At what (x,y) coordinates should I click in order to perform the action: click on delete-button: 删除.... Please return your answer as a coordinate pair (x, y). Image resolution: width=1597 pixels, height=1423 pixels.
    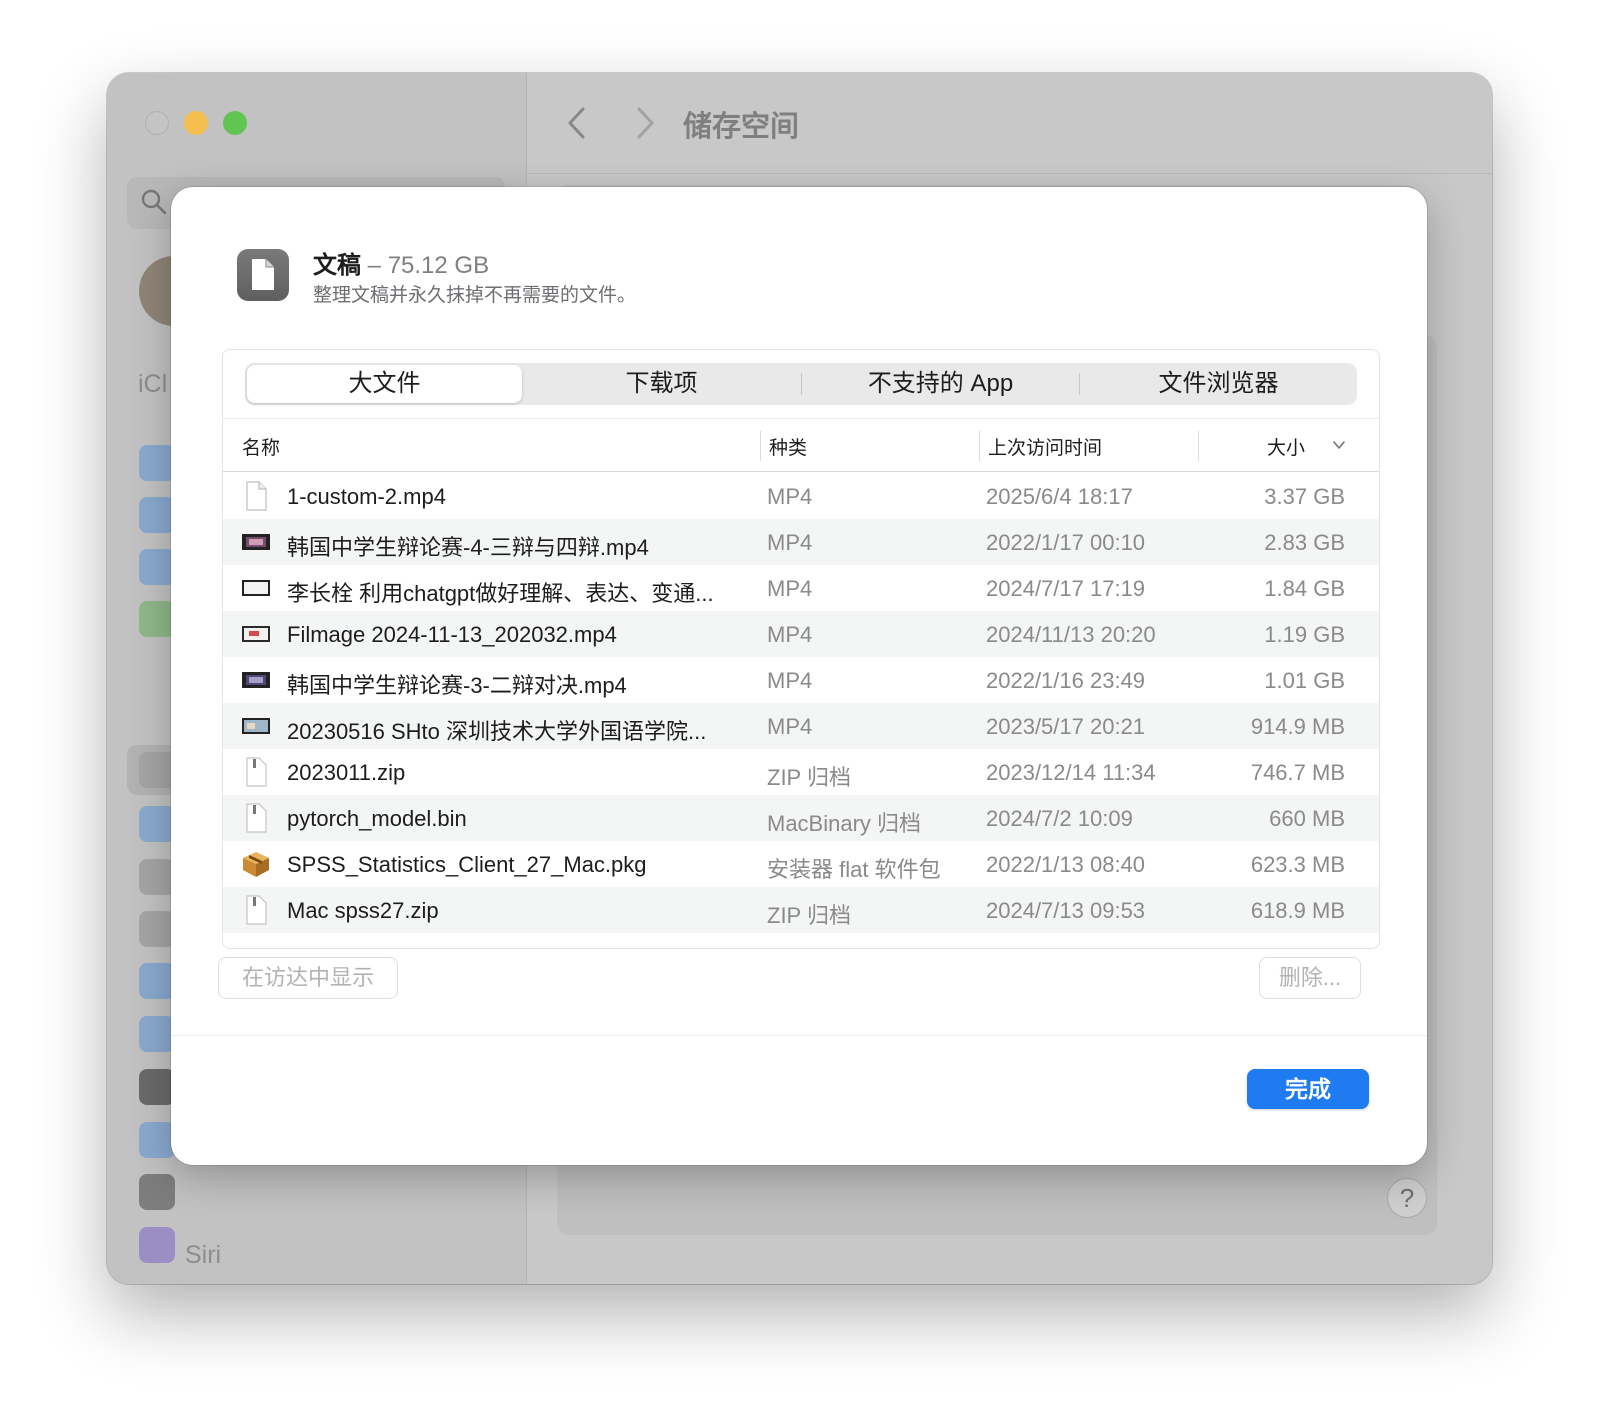
    Looking at the image, I should click on (1310, 978).